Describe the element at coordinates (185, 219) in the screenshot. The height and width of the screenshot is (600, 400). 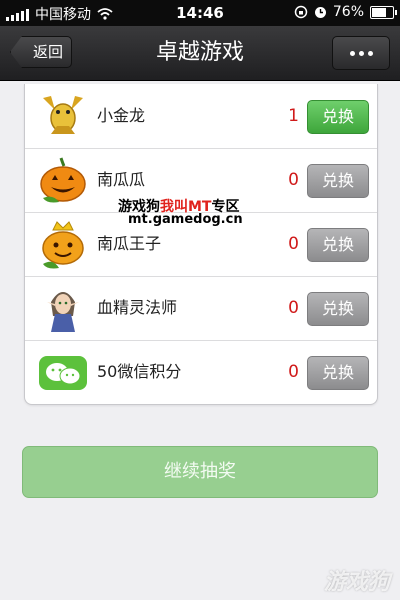
I see `watermark-url: mt.gamedog.cn` at that location.